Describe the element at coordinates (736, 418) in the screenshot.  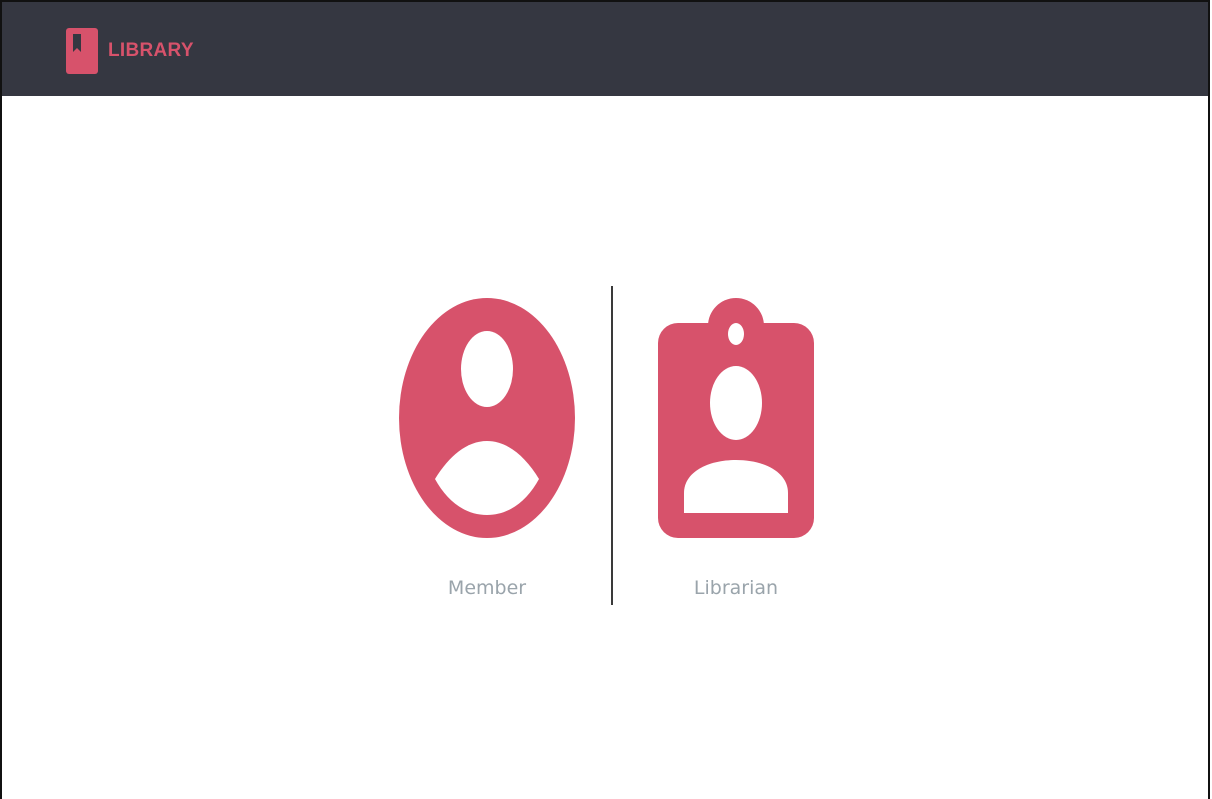
I see `id-badge-icon` at that location.